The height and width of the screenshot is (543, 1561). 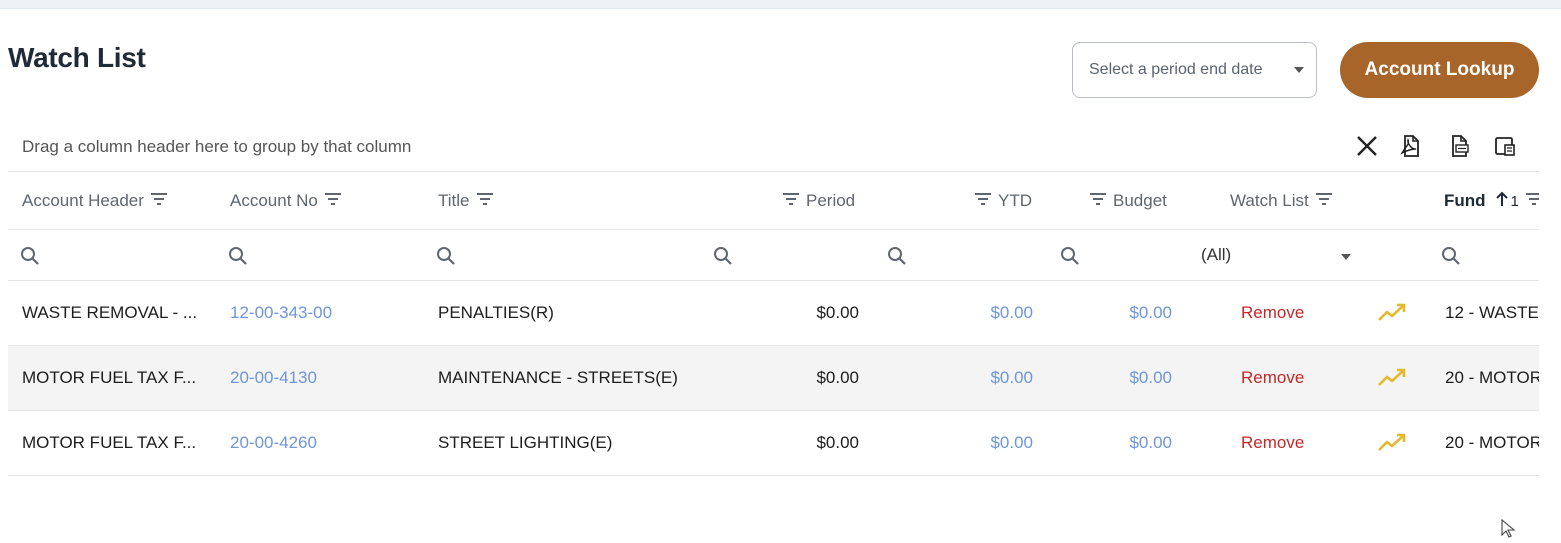 What do you see at coordinates (1501, 201) in the screenshot?
I see `sort-ascending-icon` at bounding box center [1501, 201].